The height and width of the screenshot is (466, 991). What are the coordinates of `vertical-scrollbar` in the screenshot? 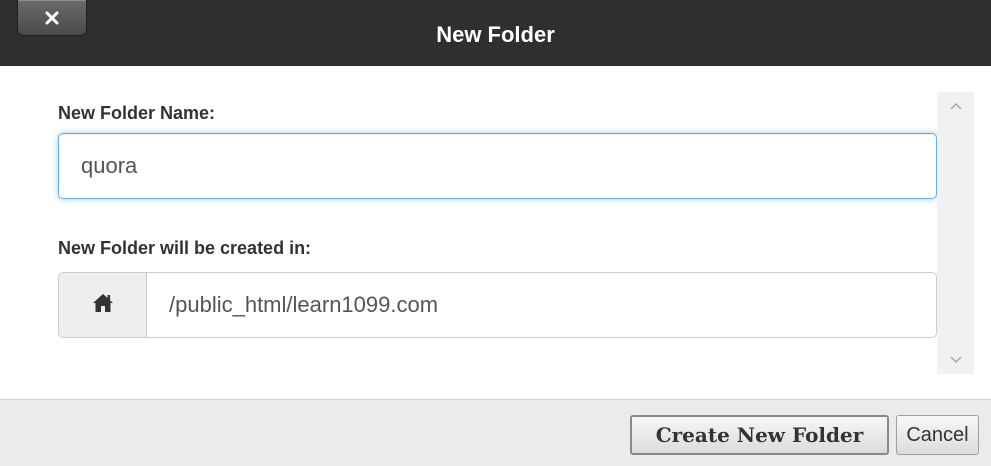 It's located at (955, 233).